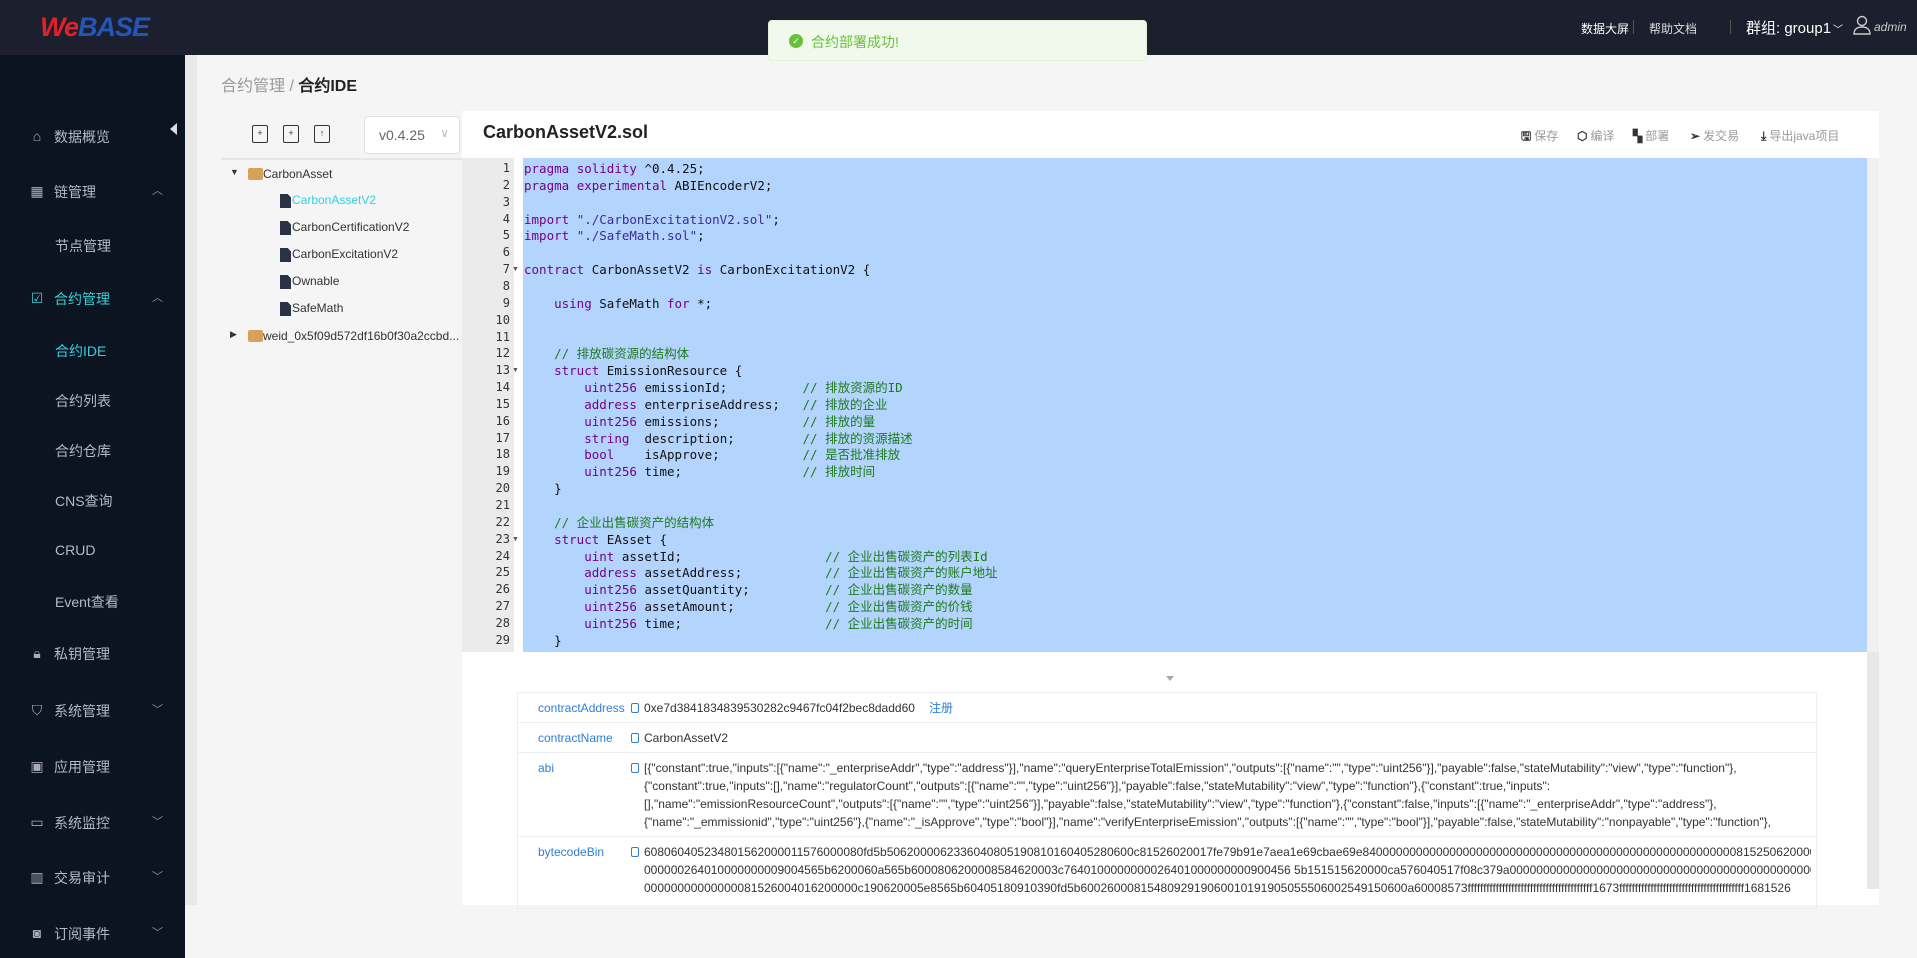 Image resolution: width=1917 pixels, height=958 pixels. Describe the element at coordinates (941, 708) in the screenshot. I see `register-link: 注册` at that location.